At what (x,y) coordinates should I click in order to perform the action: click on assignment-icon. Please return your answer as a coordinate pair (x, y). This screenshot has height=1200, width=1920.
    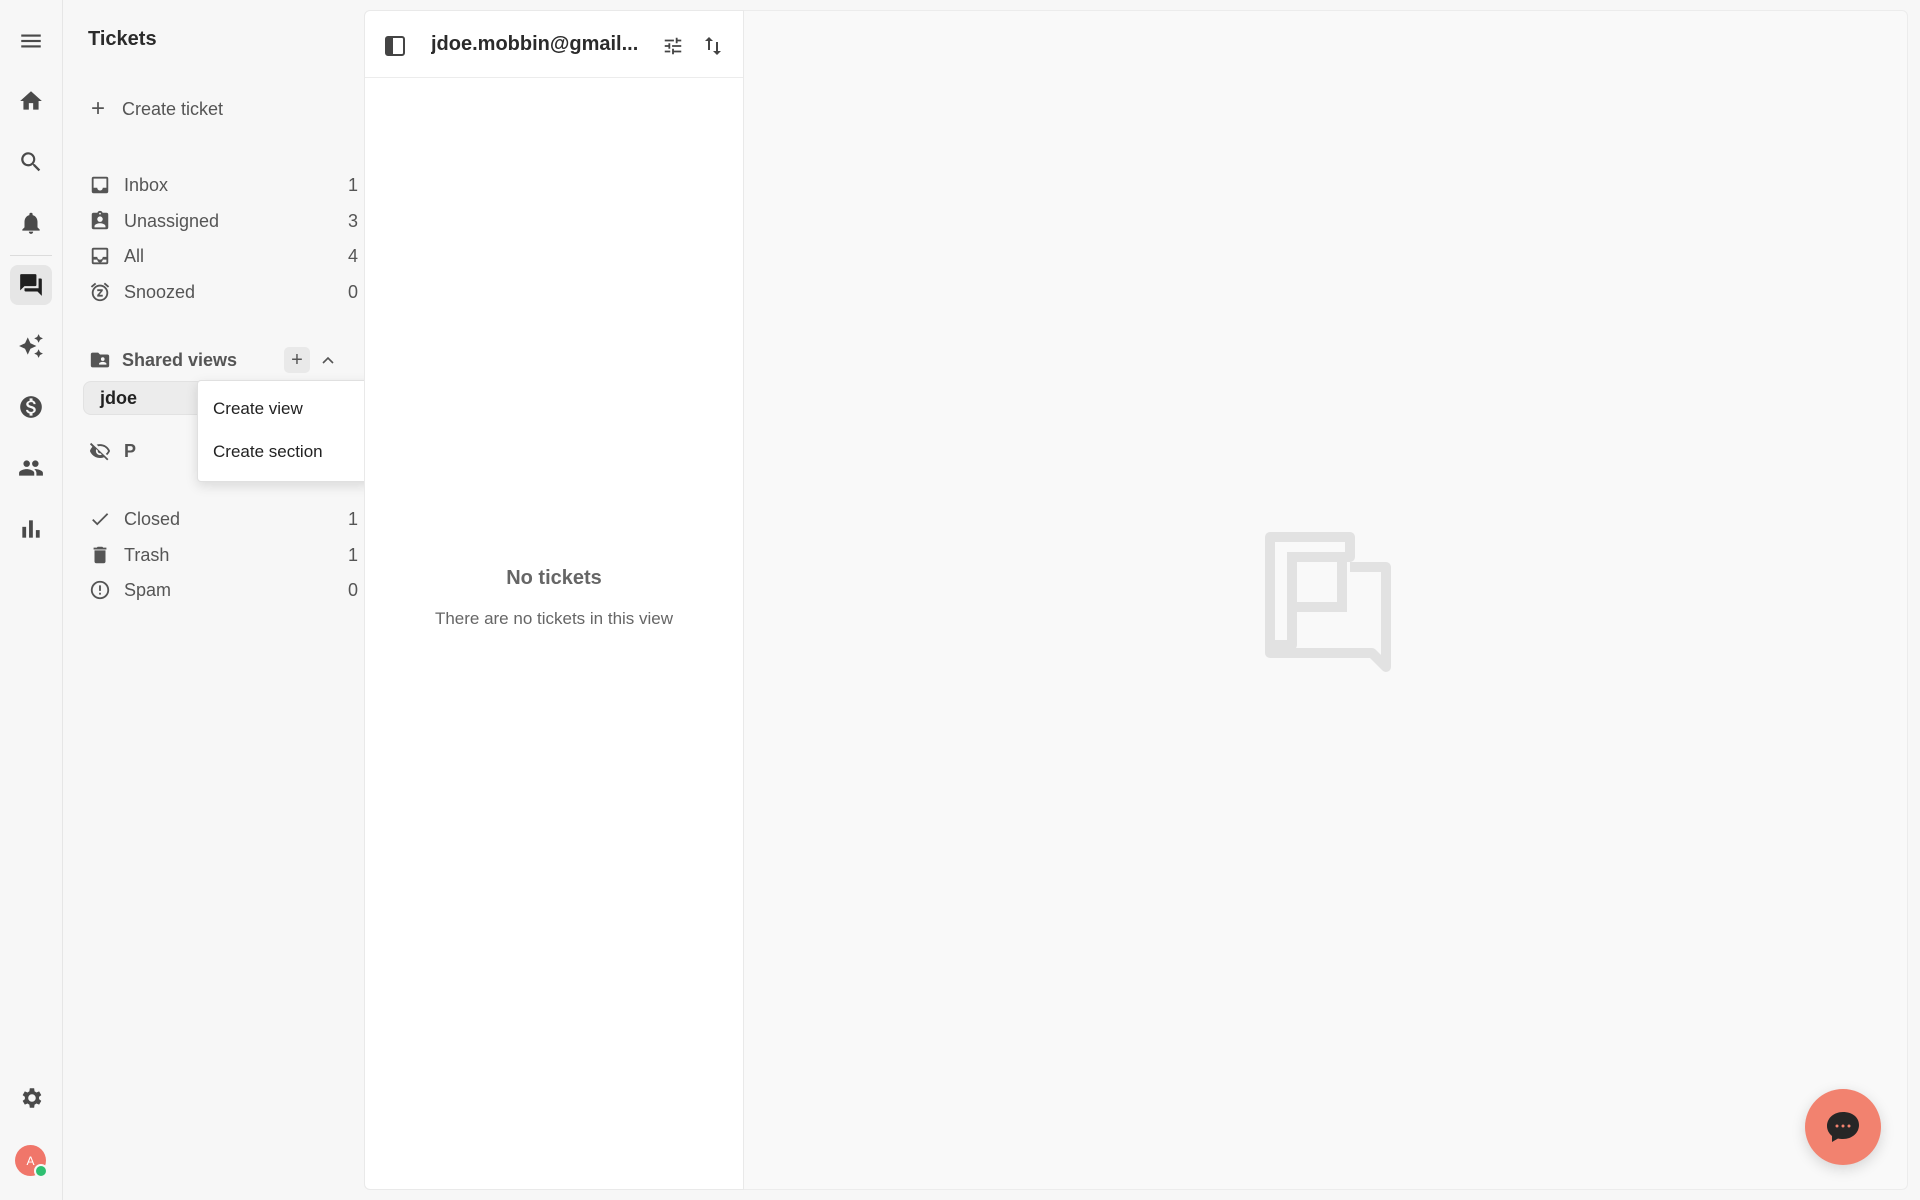
    Looking at the image, I should click on (100, 221).